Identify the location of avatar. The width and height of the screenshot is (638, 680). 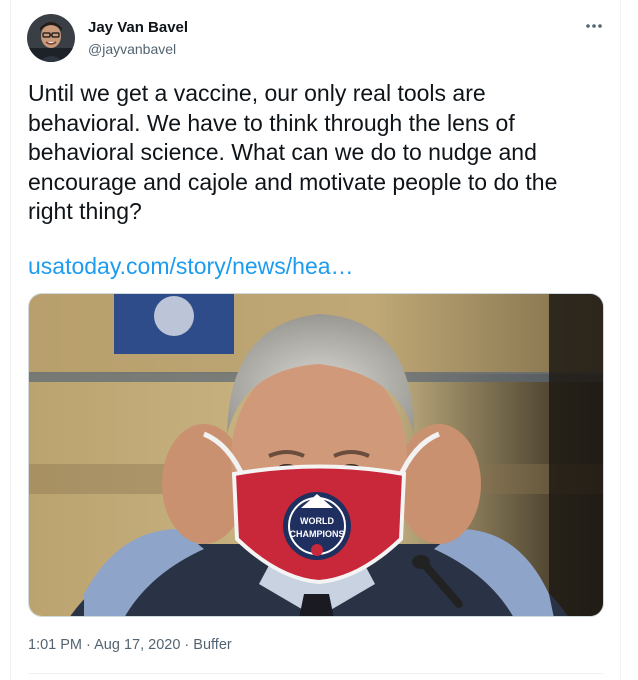
(51, 38).